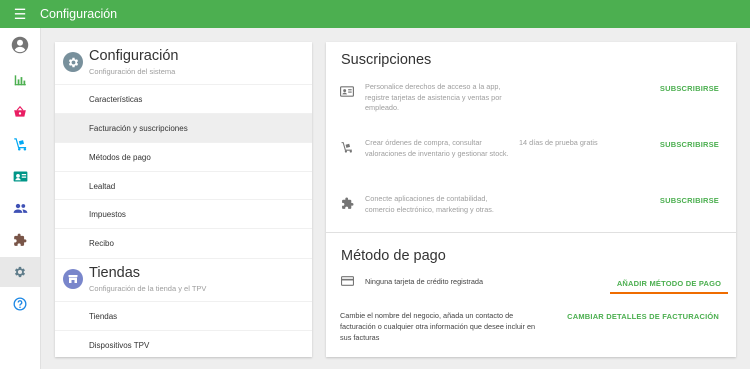 This screenshot has height=369, width=750. I want to click on credit-card-icon, so click(347, 281).